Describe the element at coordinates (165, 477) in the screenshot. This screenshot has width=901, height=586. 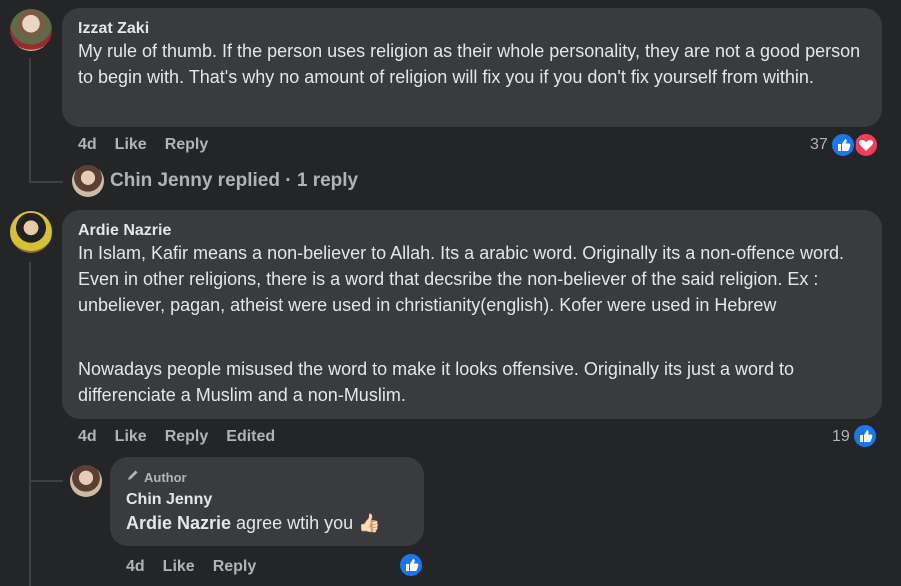
I see `author-badge-label: Author` at that location.